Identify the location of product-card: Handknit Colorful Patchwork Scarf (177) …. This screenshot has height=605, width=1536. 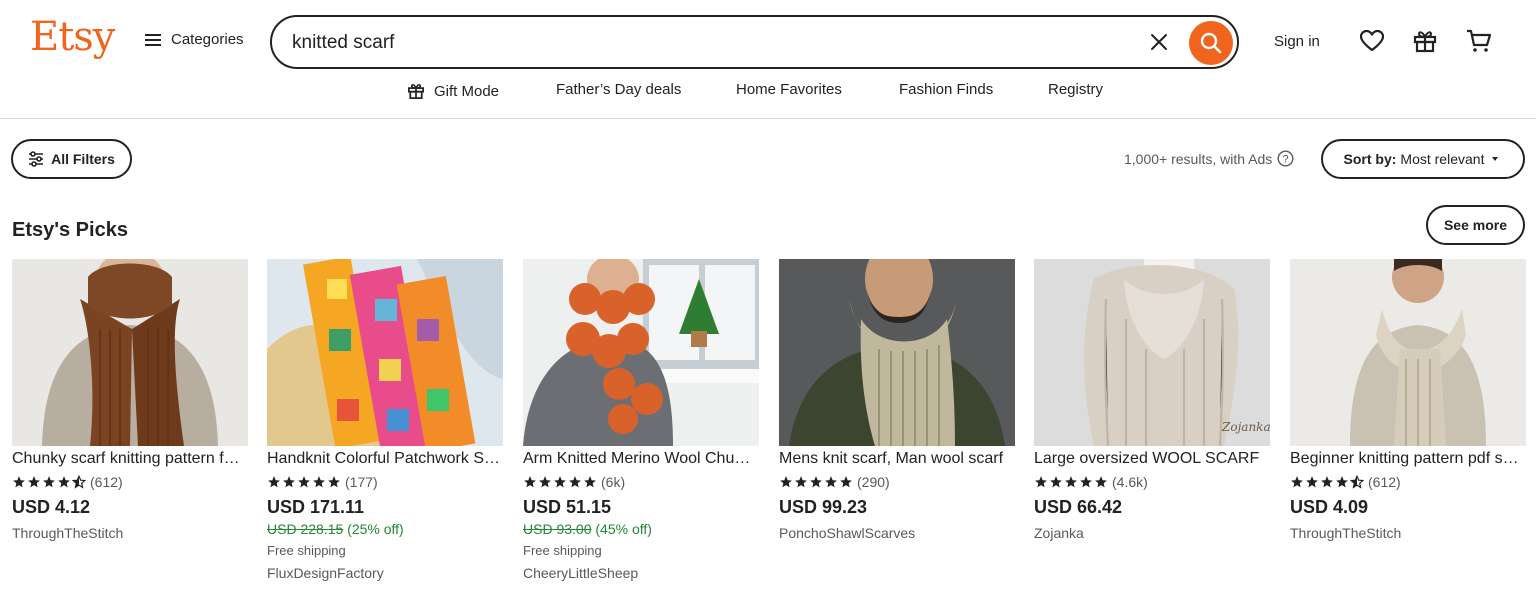
(385, 420).